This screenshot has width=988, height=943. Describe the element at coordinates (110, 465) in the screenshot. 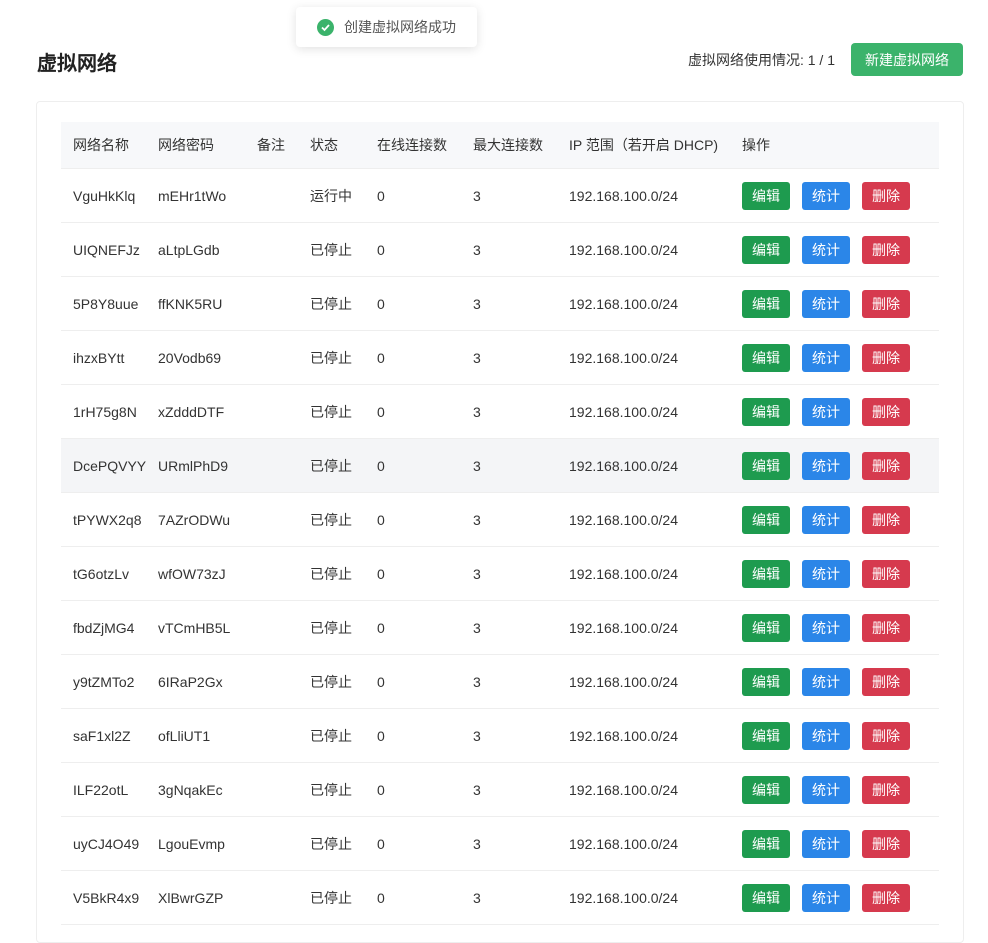

I see `cell-network-name: DcePQVYY` at that location.